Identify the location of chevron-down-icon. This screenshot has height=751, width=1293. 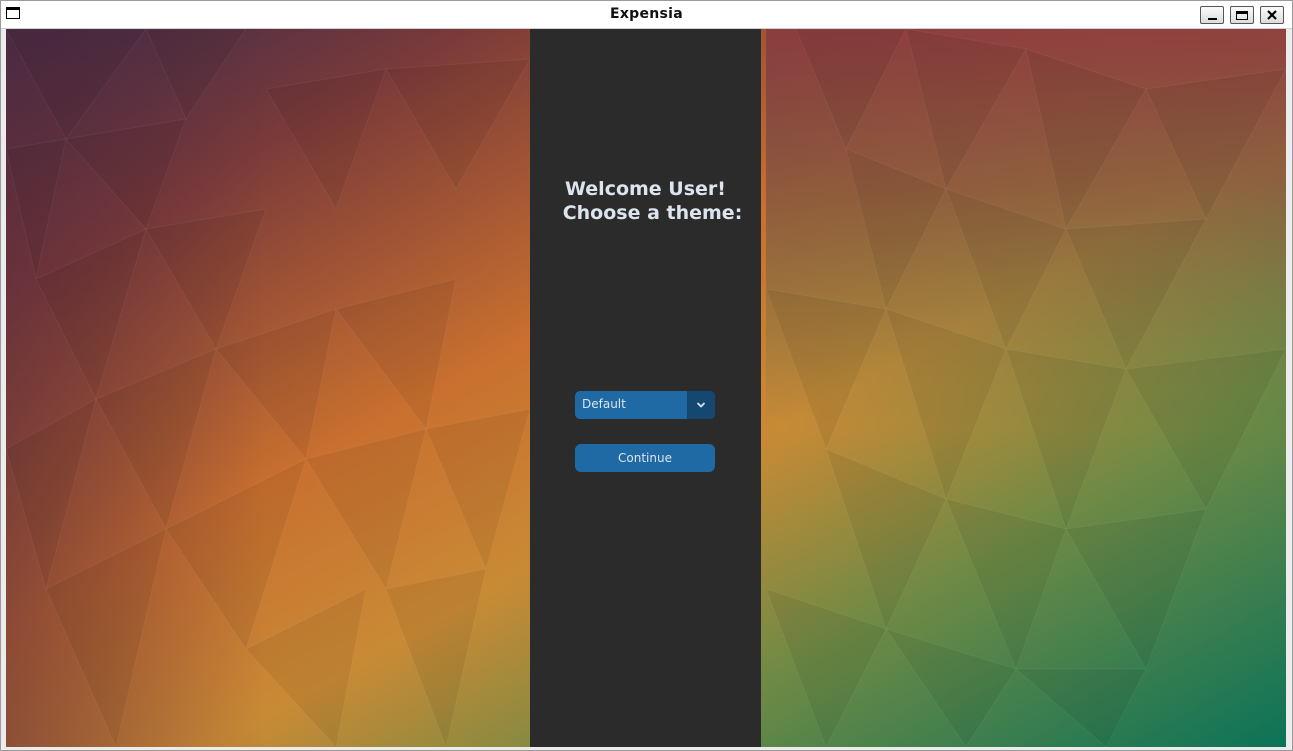
(701, 405).